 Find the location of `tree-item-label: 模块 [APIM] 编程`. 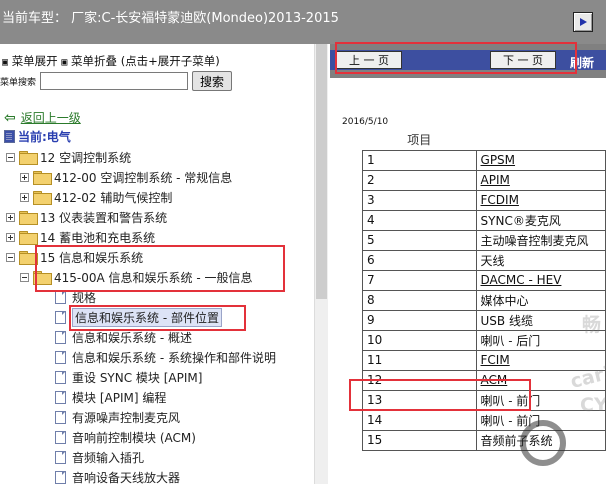

tree-item-label: 模块 [APIM] 编程 is located at coordinates (119, 397).